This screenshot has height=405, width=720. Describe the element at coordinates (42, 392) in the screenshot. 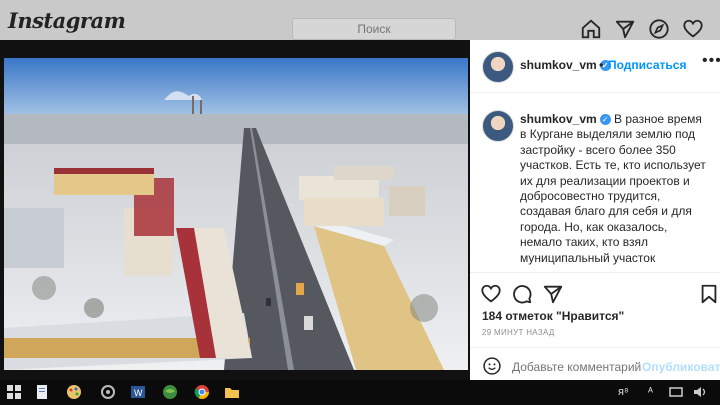

I see `file-icon` at that location.